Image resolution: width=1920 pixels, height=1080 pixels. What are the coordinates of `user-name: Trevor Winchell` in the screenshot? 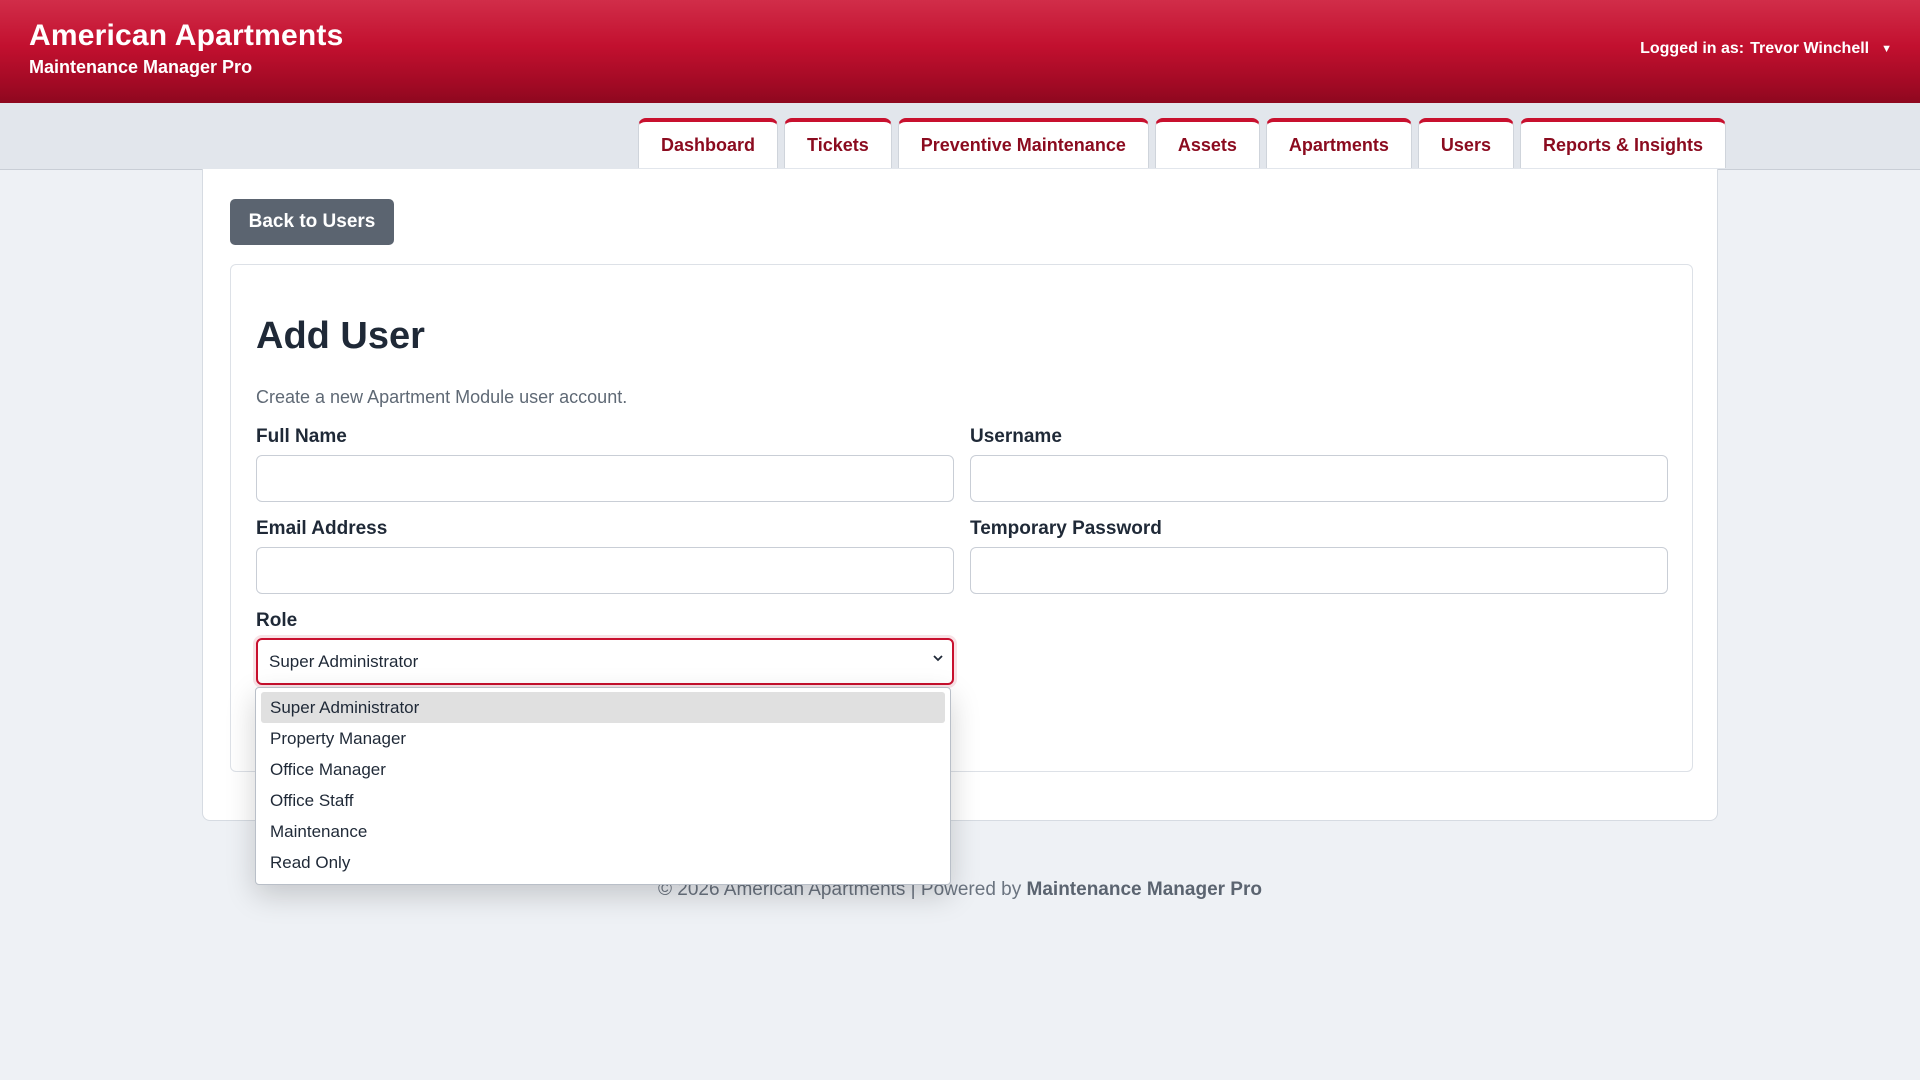 It's located at (1810, 48).